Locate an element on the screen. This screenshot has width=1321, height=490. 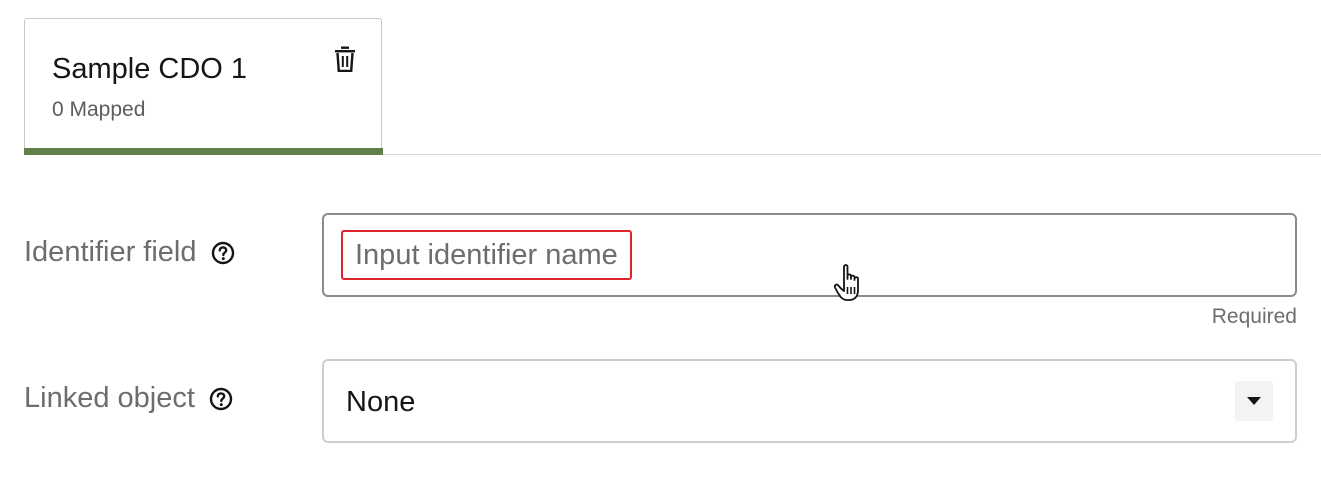
delete-button is located at coordinates (345, 59).